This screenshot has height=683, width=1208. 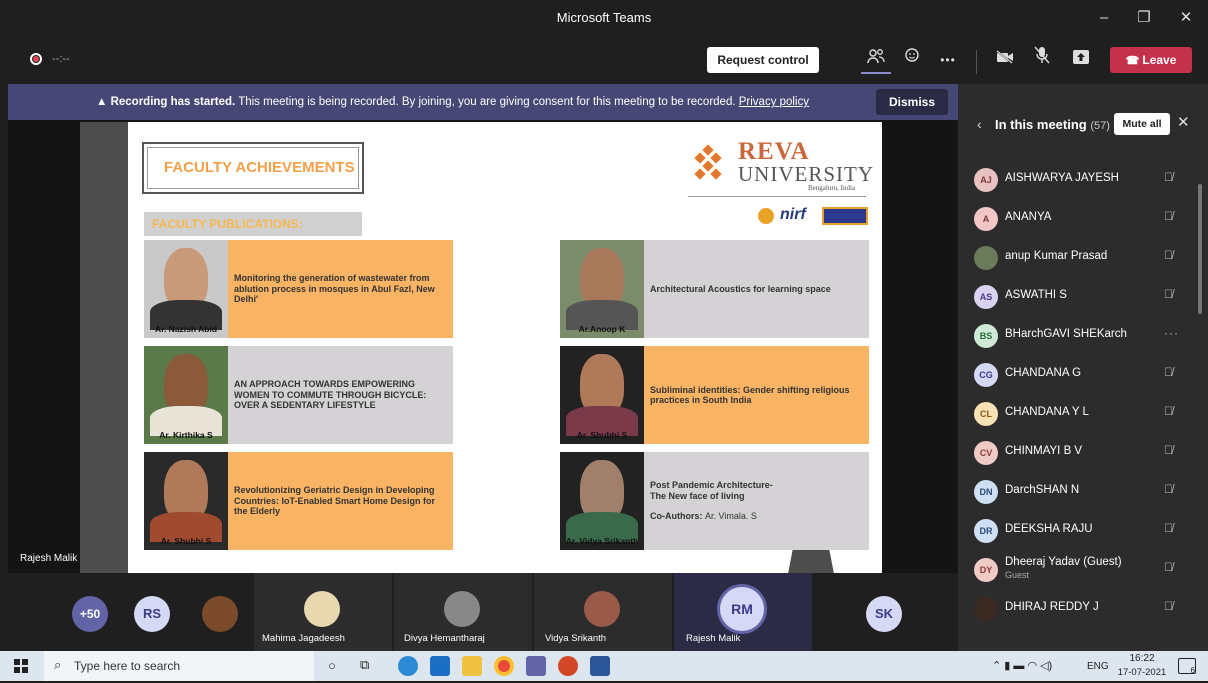 I want to click on participant-row: DY Dheeraj Yadav (Guest) Guest 🎙̸, so click(x=1076, y=569).